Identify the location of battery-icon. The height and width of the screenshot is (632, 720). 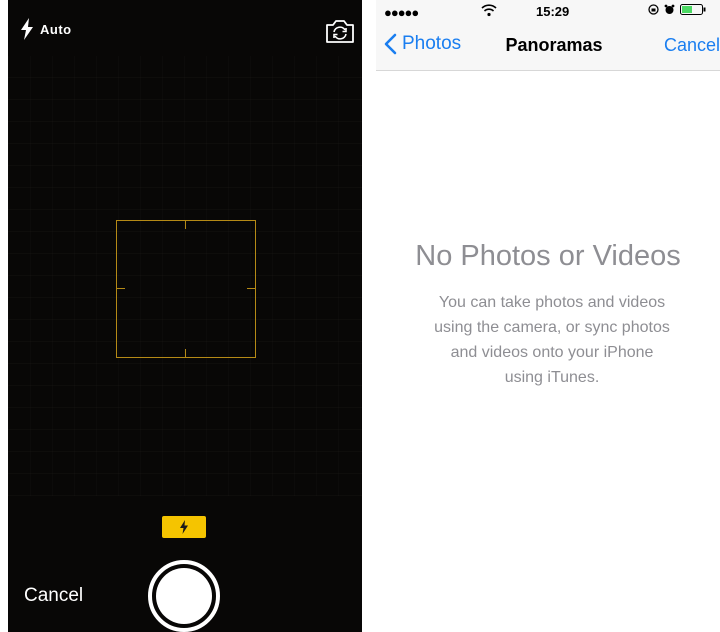
(693, 9).